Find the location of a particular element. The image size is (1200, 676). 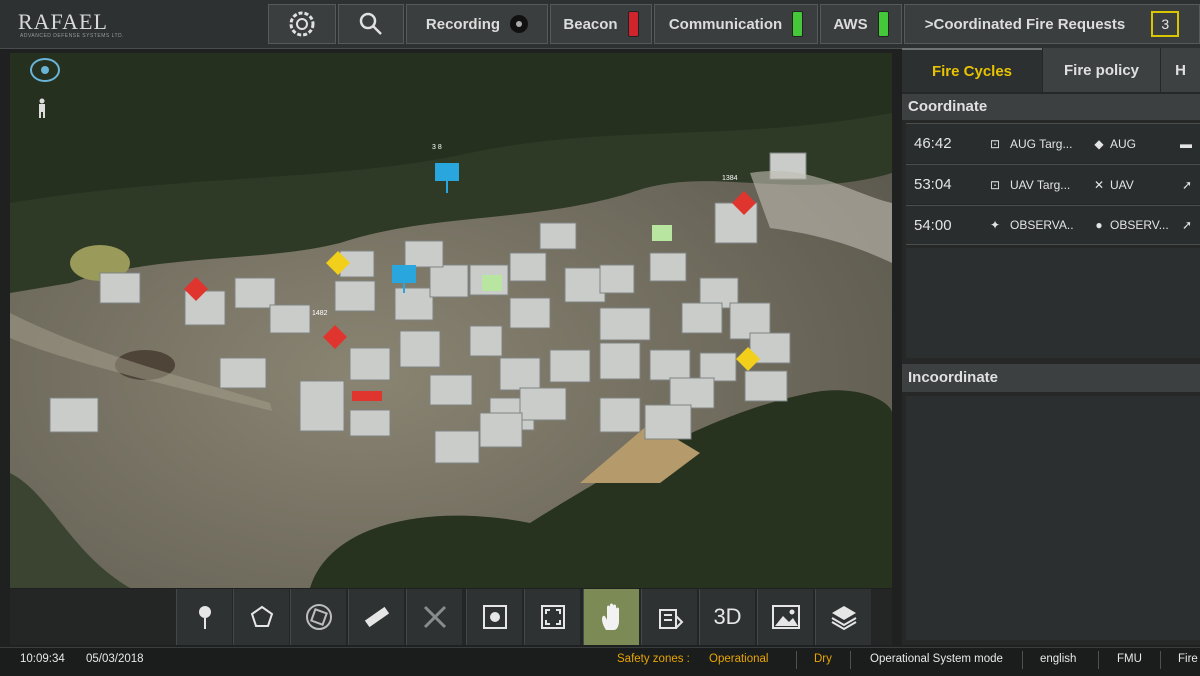

svg-text: 1482 is located at coordinates (320, 313).